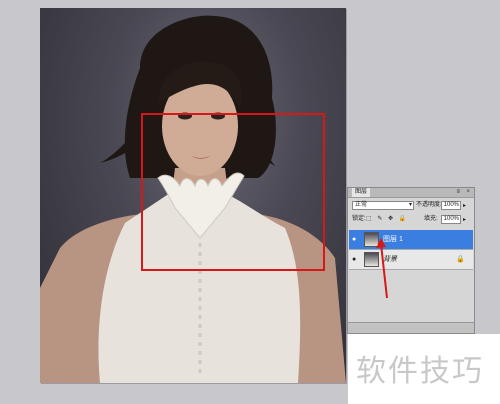 The image size is (500, 404). I want to click on watermark-text: 软件技巧, so click(420, 371).